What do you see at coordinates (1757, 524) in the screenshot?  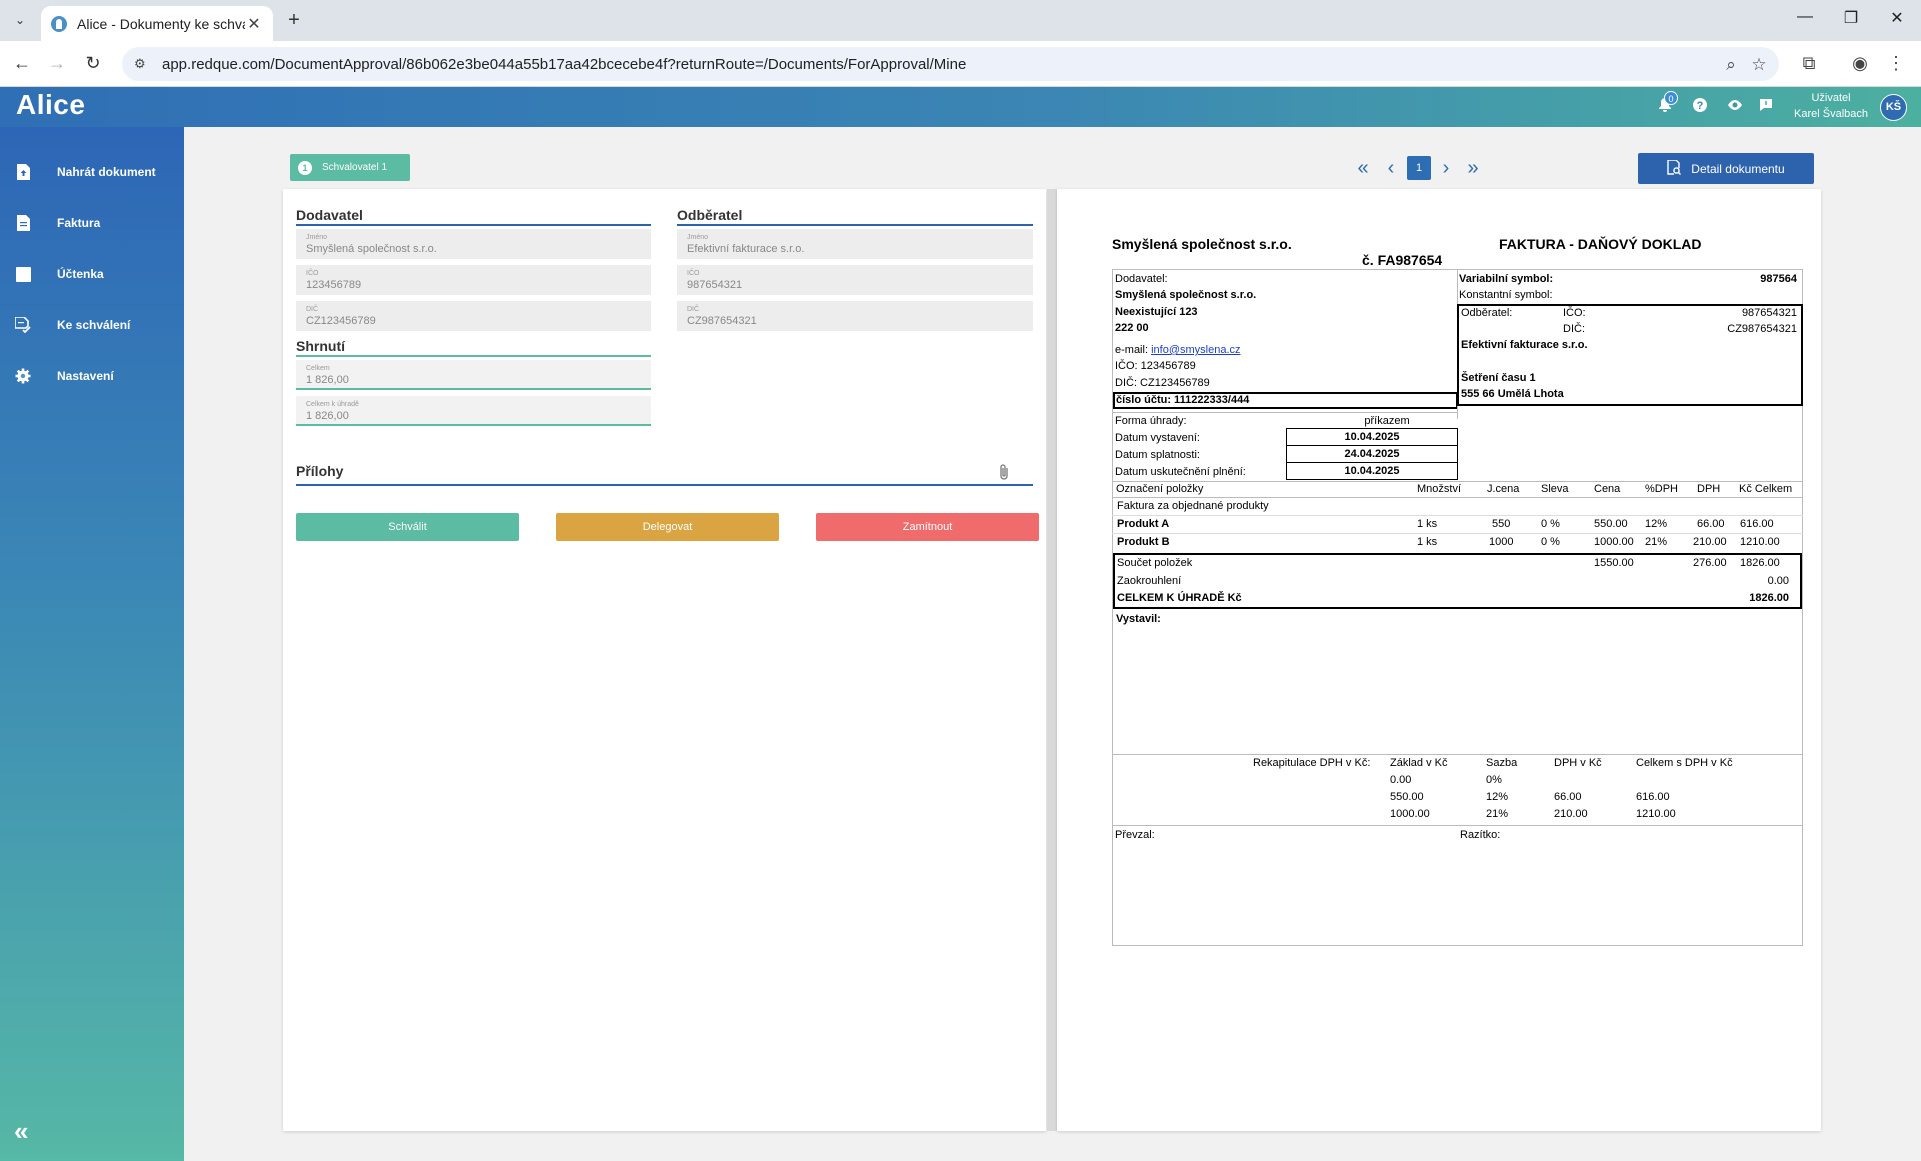 I see `item-total: 616.00` at bounding box center [1757, 524].